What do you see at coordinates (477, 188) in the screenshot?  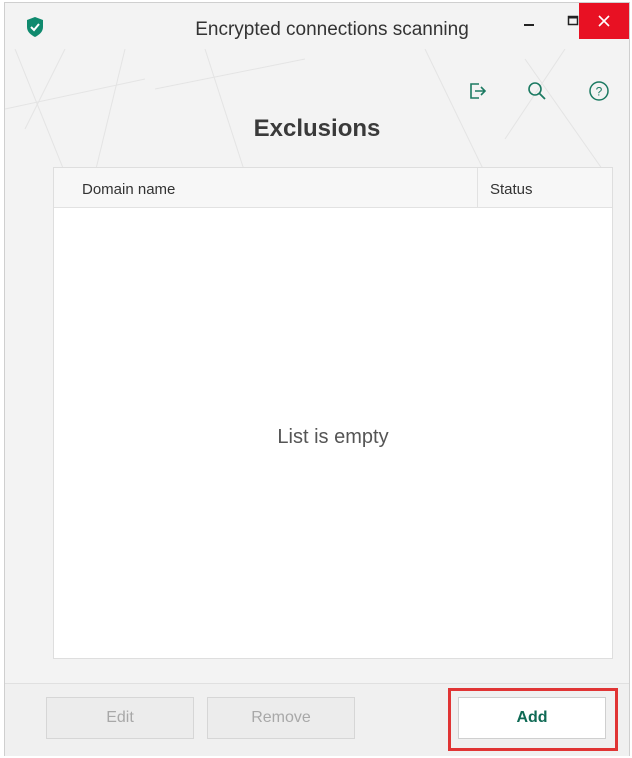 I see `column-divider` at bounding box center [477, 188].